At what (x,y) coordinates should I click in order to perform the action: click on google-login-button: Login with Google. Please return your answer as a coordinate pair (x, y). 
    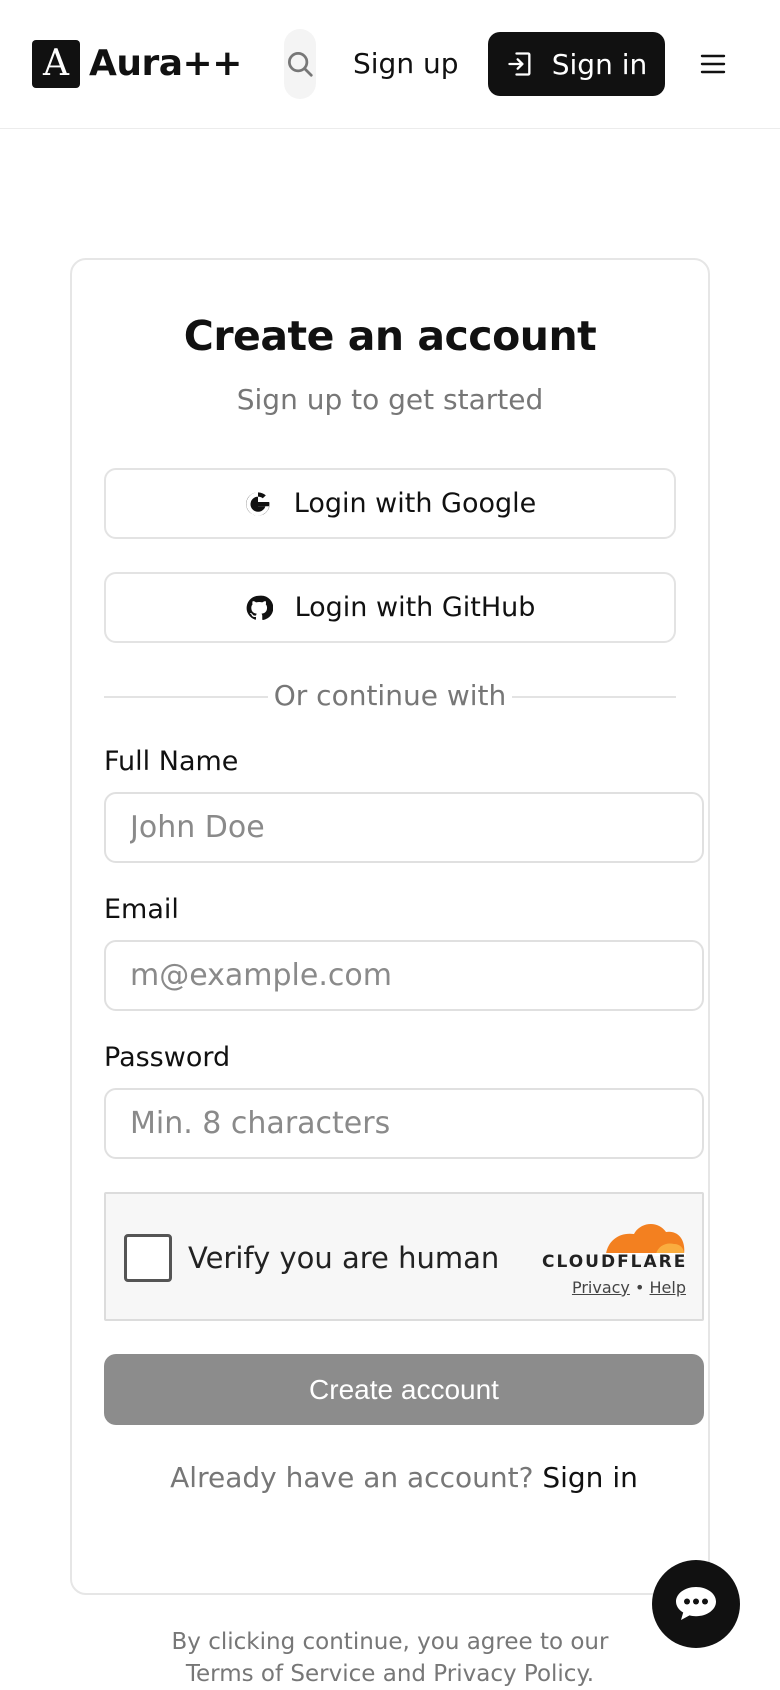
    Looking at the image, I should click on (390, 503).